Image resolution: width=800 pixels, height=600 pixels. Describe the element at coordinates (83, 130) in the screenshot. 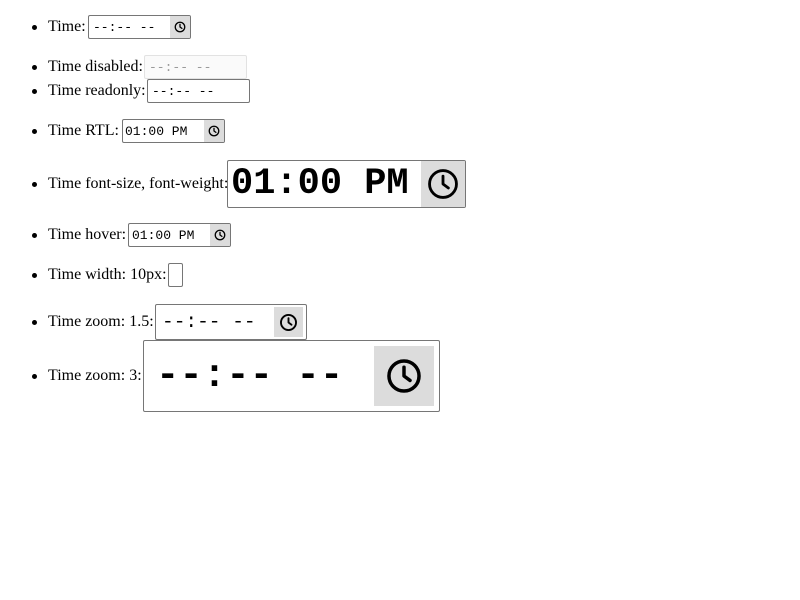

I see `time-rtl-label: Time RTL:` at that location.